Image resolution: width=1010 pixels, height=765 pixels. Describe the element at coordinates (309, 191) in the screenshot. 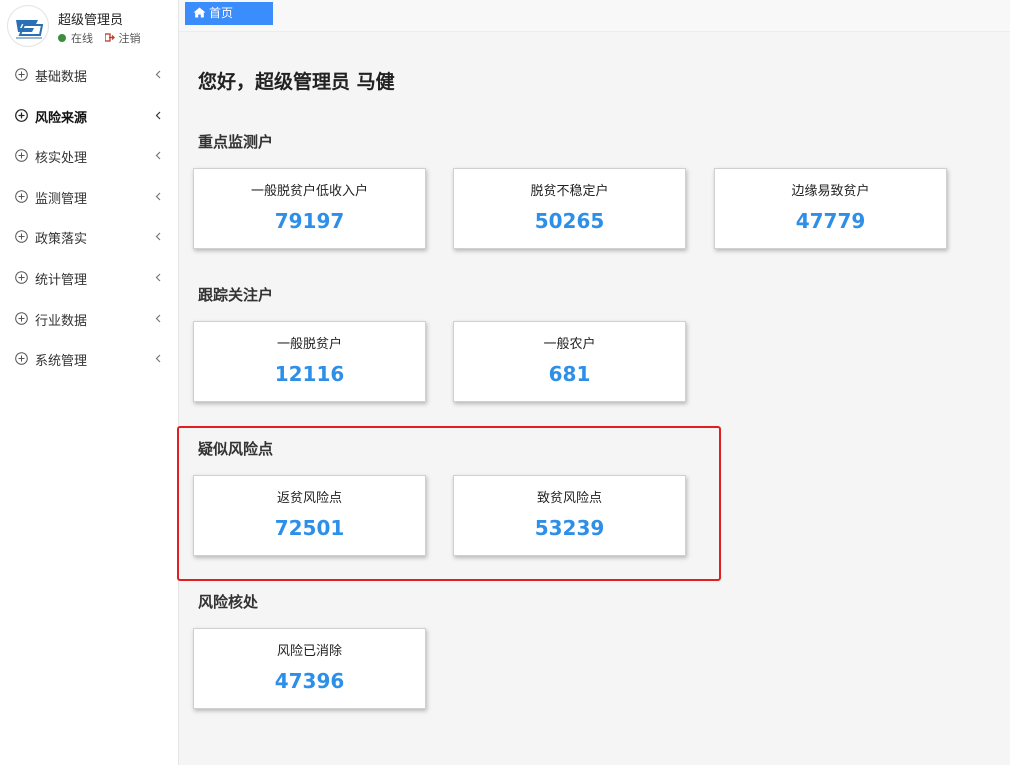

I see `stat-card-label: 一般脱贫户低收入户` at that location.